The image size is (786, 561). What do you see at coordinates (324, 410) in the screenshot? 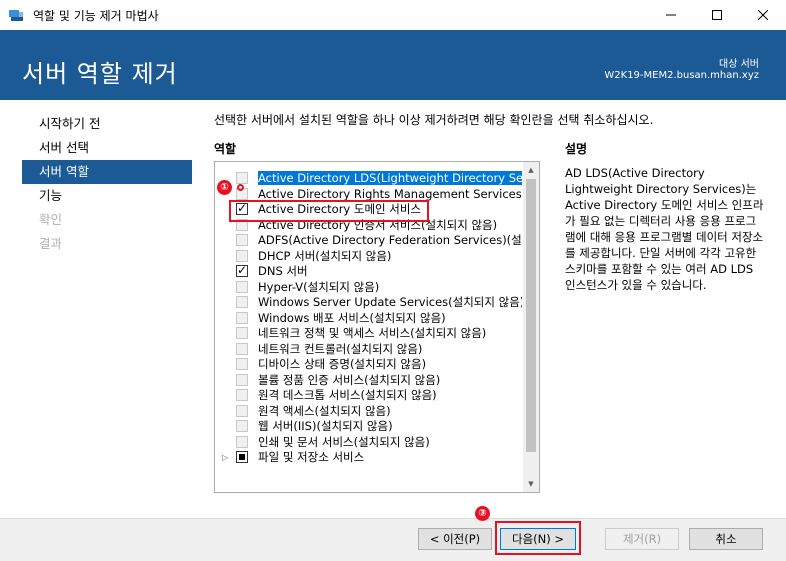
I see `role-label: 원격 액세스(설치되지 않음)` at bounding box center [324, 410].